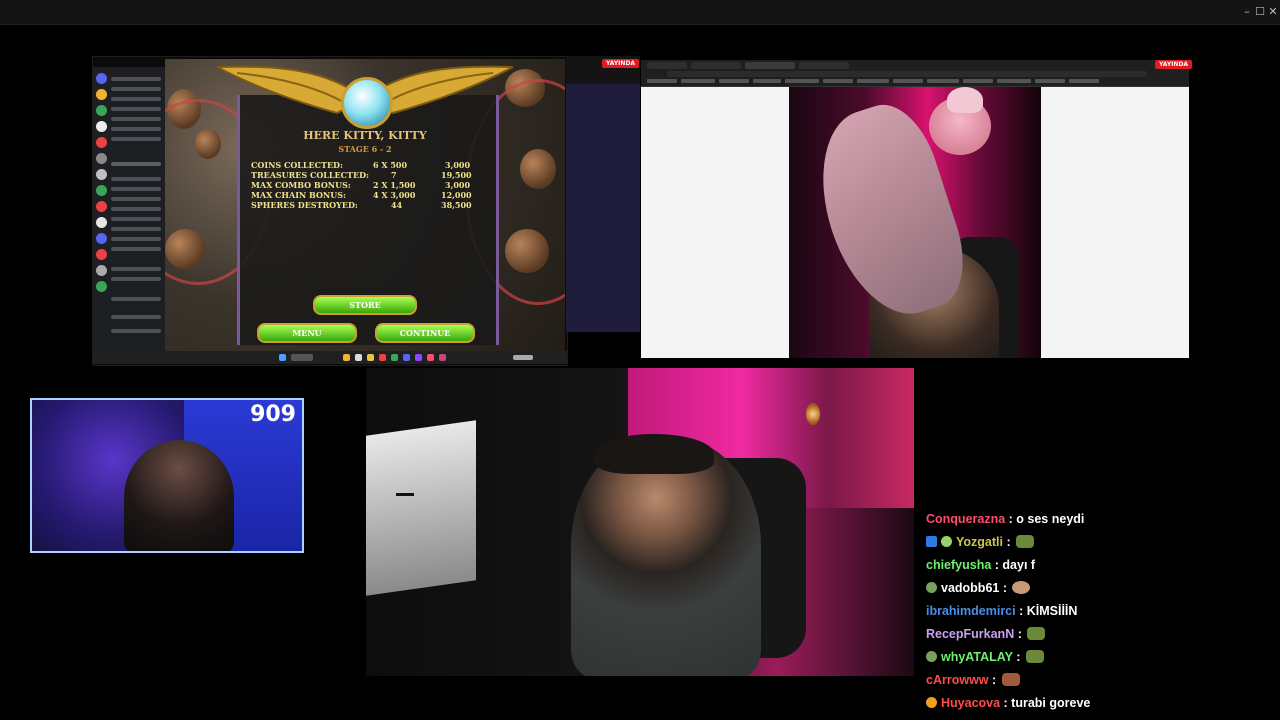 Image resolution: width=1280 pixels, height=720 pixels. Describe the element at coordinates (985, 660) in the screenshot. I see `chat-message: whyATALAY :` at that location.